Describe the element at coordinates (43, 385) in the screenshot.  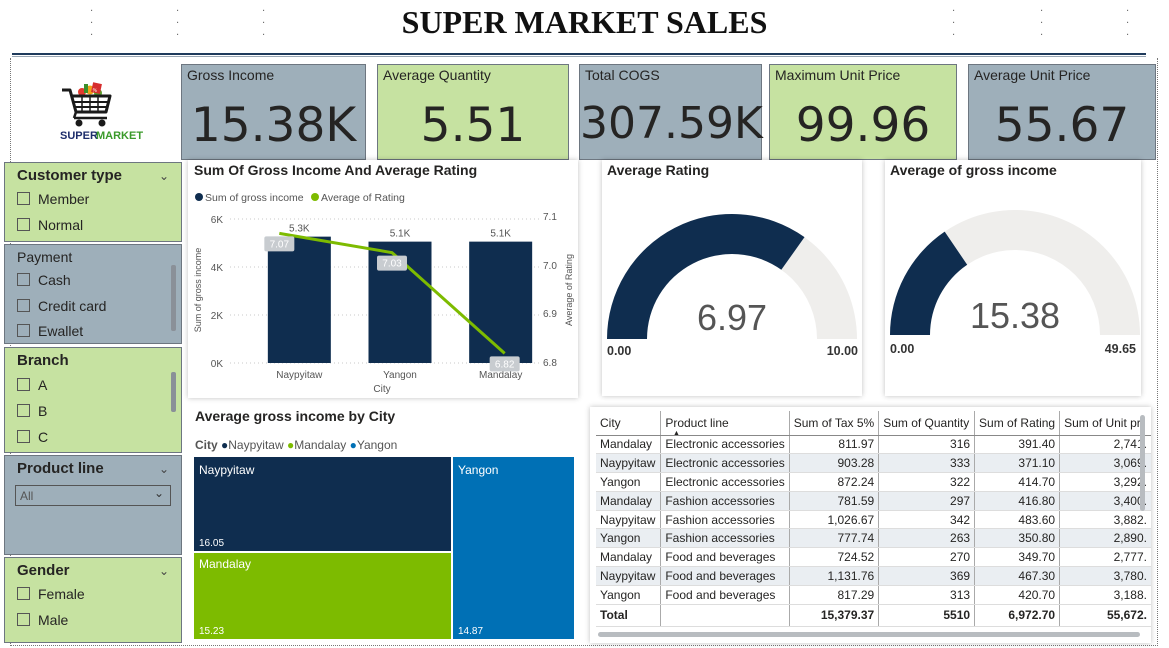
I see `option-label: A` at that location.